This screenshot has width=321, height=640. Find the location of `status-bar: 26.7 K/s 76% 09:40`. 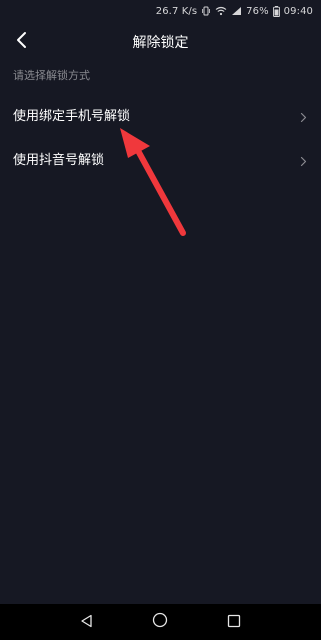

status-bar: 26.7 K/s 76% 09:40 is located at coordinates (160, 11).